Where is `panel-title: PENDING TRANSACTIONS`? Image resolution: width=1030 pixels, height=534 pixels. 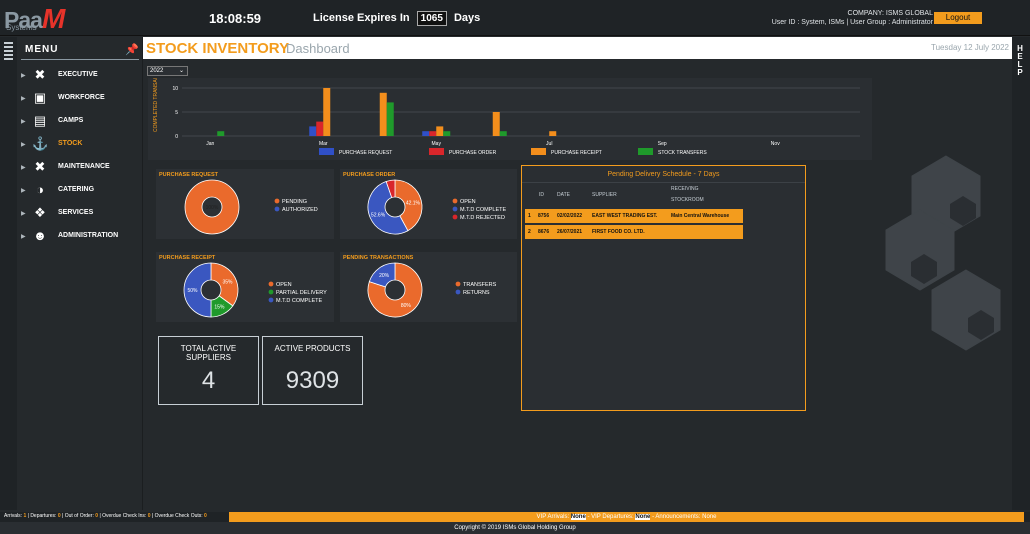 panel-title: PENDING TRANSACTIONS is located at coordinates (378, 258).